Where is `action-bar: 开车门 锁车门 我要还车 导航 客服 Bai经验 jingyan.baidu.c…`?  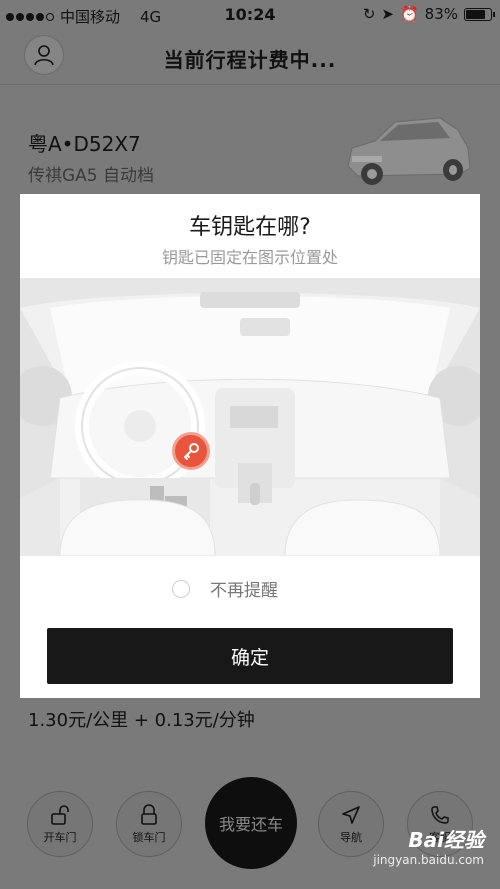
action-bar: 开车门 锁车门 我要还车 导航 客服 Bai经验 jingyan.baidu.c… is located at coordinates (250, 825).